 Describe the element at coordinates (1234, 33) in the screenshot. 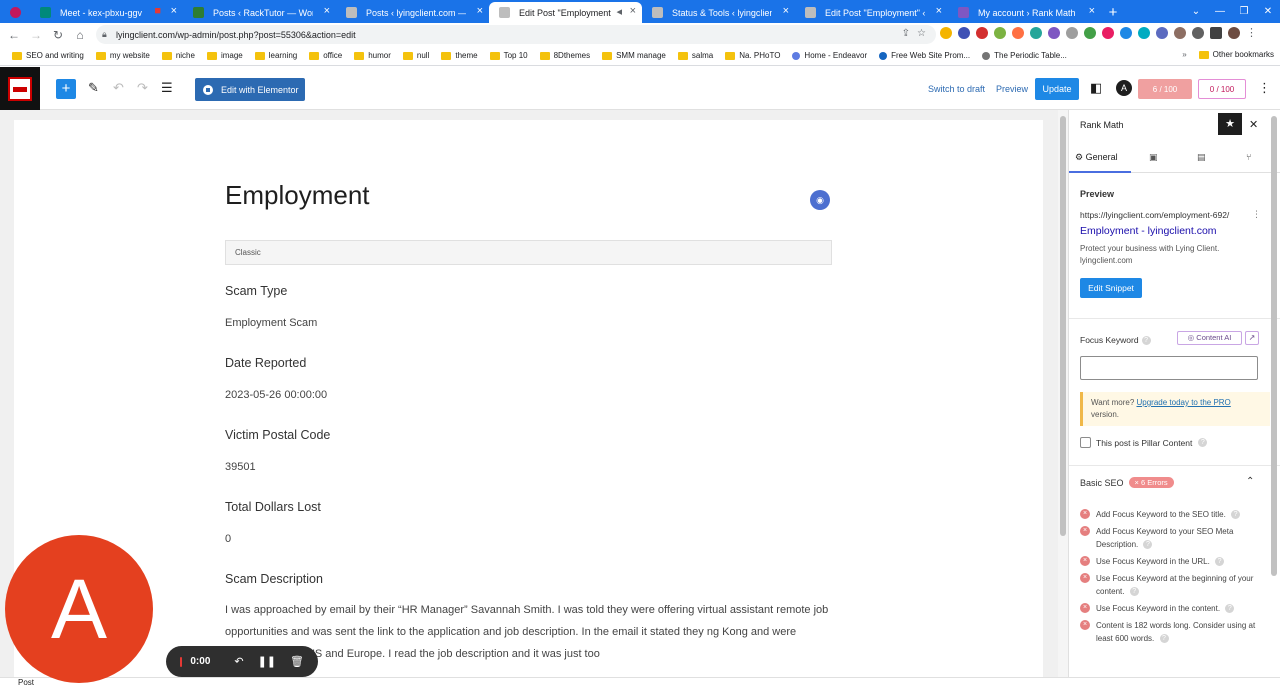

I see `profile-avatar` at that location.